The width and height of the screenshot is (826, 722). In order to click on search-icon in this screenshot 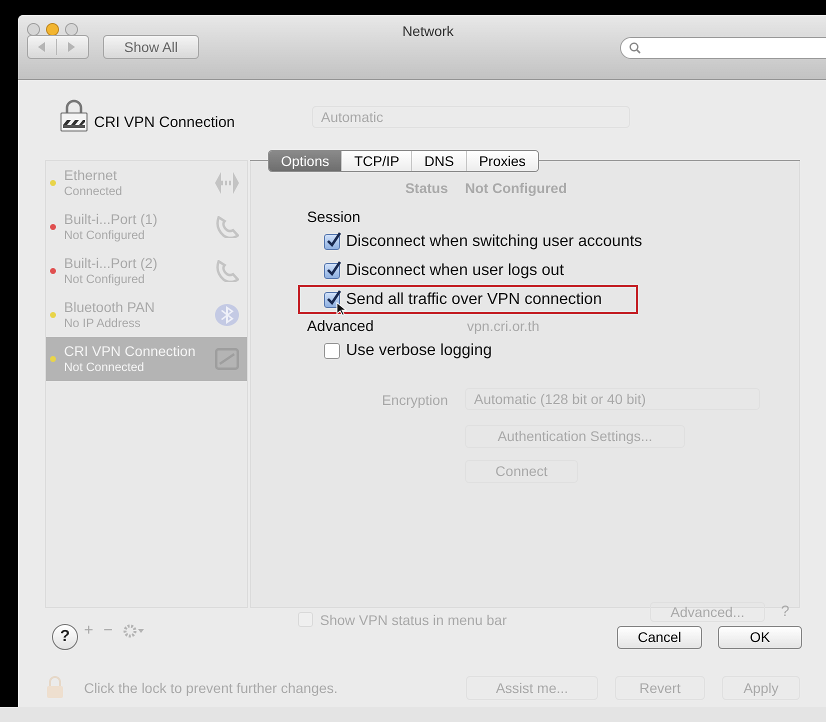, I will do `click(635, 48)`.